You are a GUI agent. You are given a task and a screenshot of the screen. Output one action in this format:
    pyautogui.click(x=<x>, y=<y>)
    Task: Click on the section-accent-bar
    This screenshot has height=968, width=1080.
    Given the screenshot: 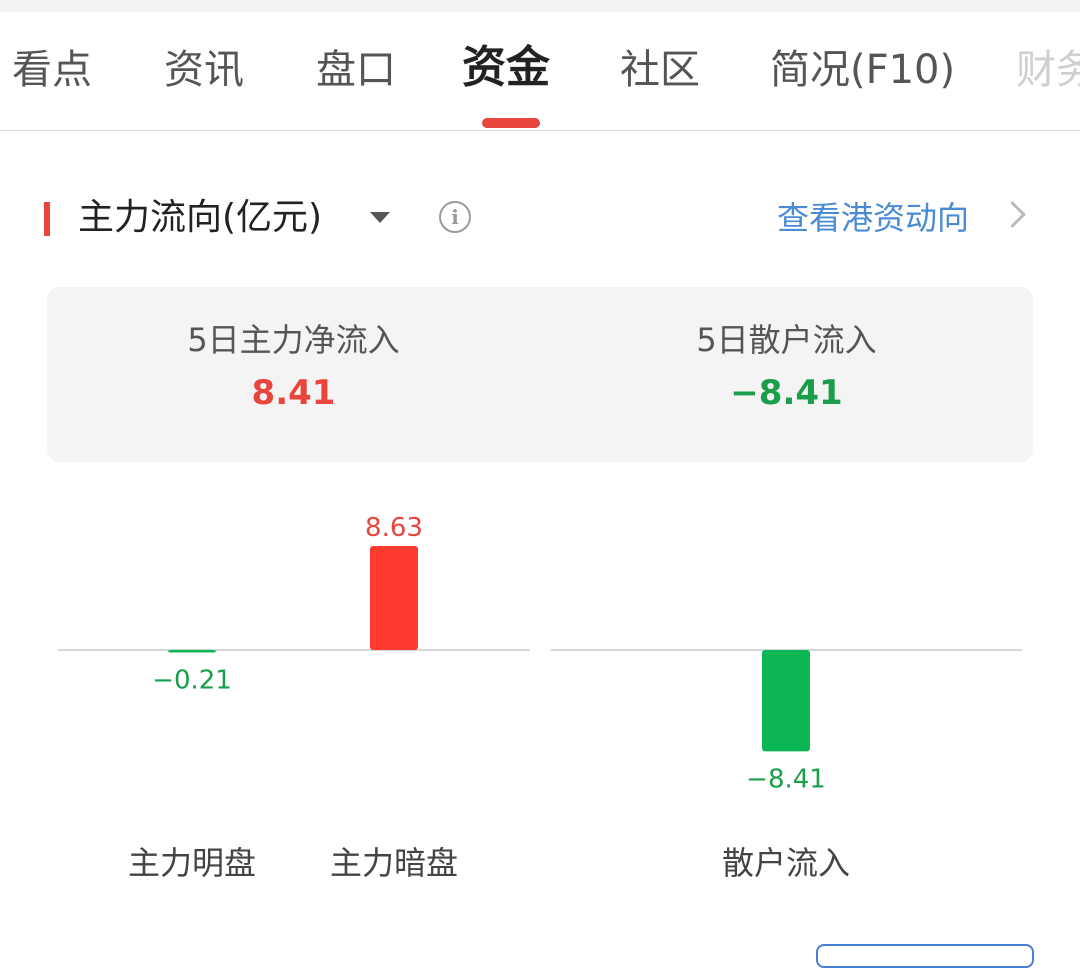 What is the action you would take?
    pyautogui.click(x=47, y=219)
    